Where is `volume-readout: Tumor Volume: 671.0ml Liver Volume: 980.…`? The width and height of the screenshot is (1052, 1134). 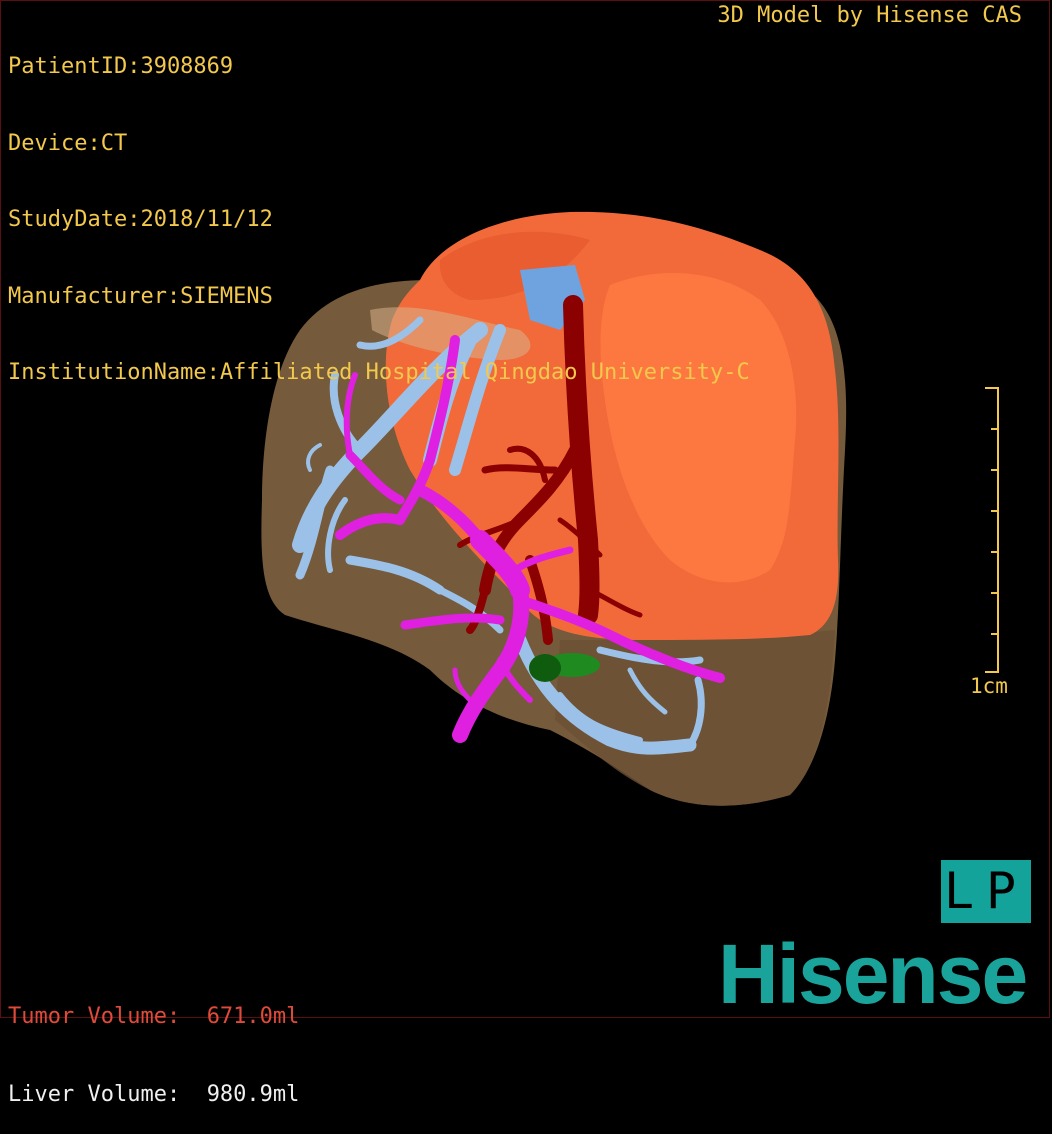 volume-readout: Tumor Volume: 671.0ml Liver Volume: 980.… is located at coordinates (153, 1043).